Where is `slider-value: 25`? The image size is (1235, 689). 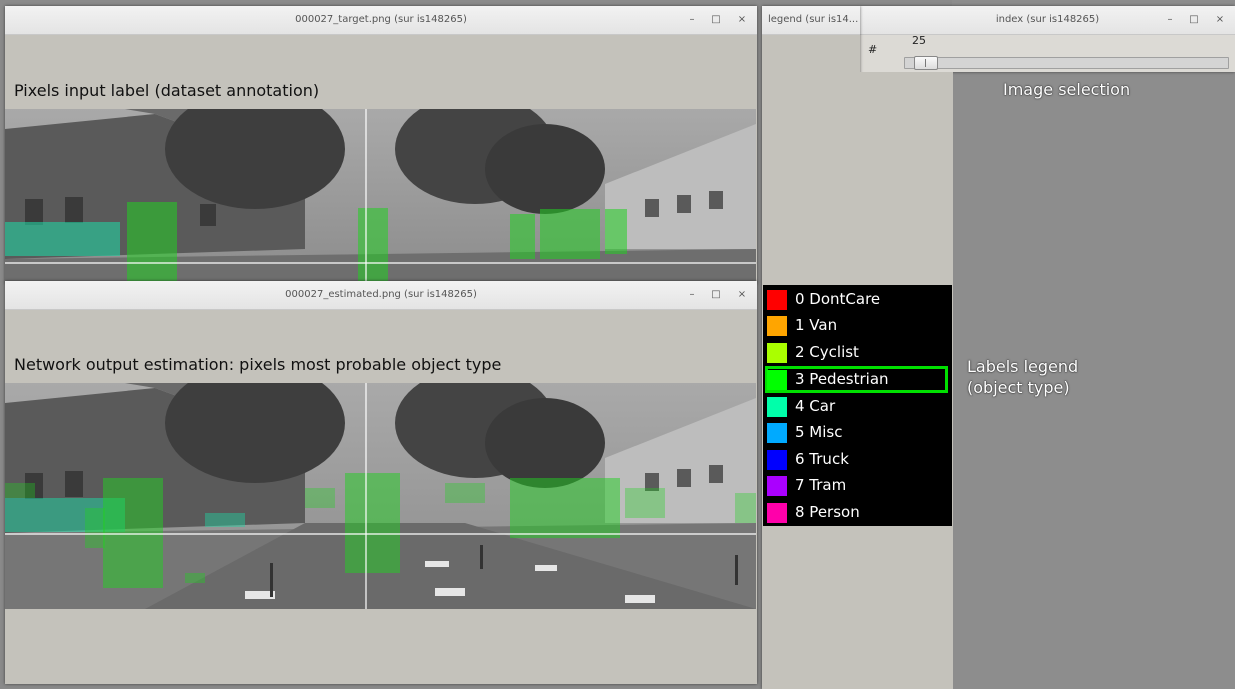 slider-value: 25 is located at coordinates (919, 40).